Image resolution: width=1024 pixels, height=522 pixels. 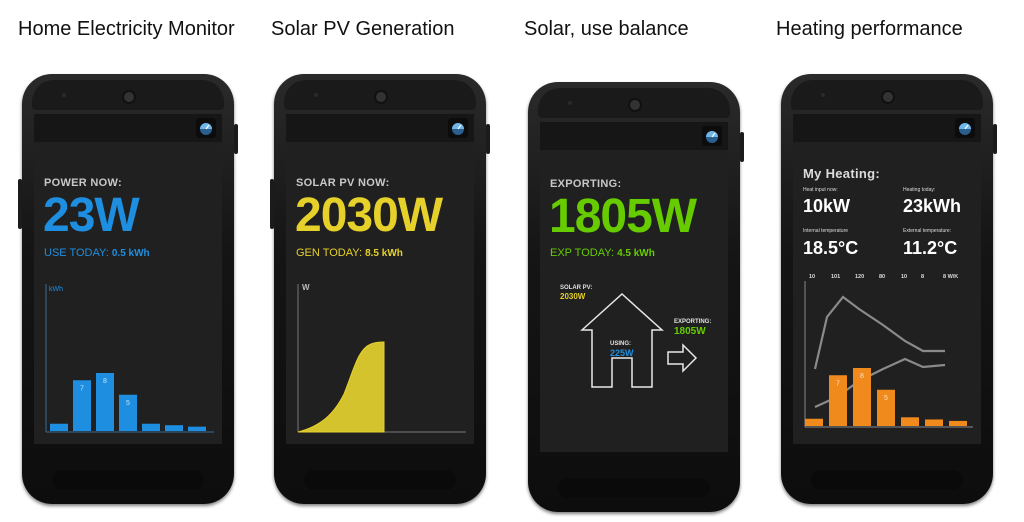 What do you see at coordinates (919, 190) in the screenshot?
I see `heating-today-label: Heating today:` at bounding box center [919, 190].